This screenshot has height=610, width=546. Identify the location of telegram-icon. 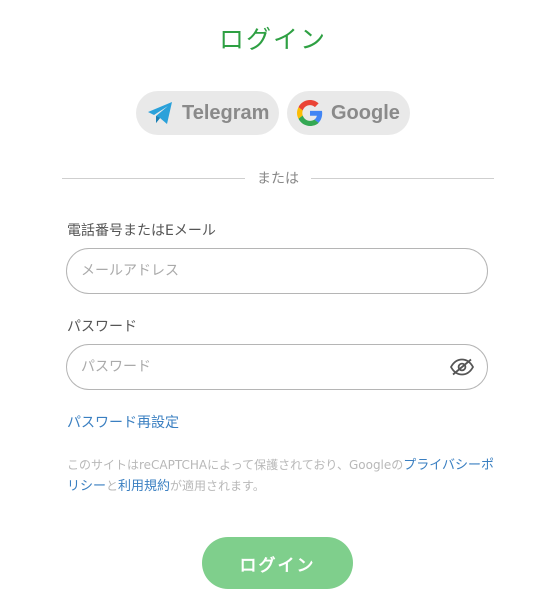
(160, 113).